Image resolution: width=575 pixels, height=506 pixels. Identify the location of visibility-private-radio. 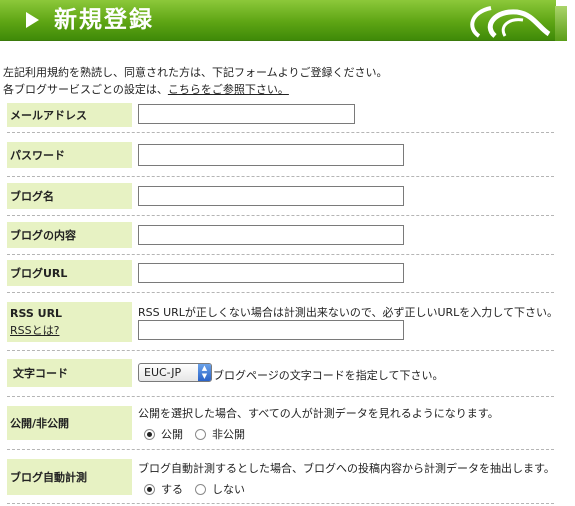
(200, 434).